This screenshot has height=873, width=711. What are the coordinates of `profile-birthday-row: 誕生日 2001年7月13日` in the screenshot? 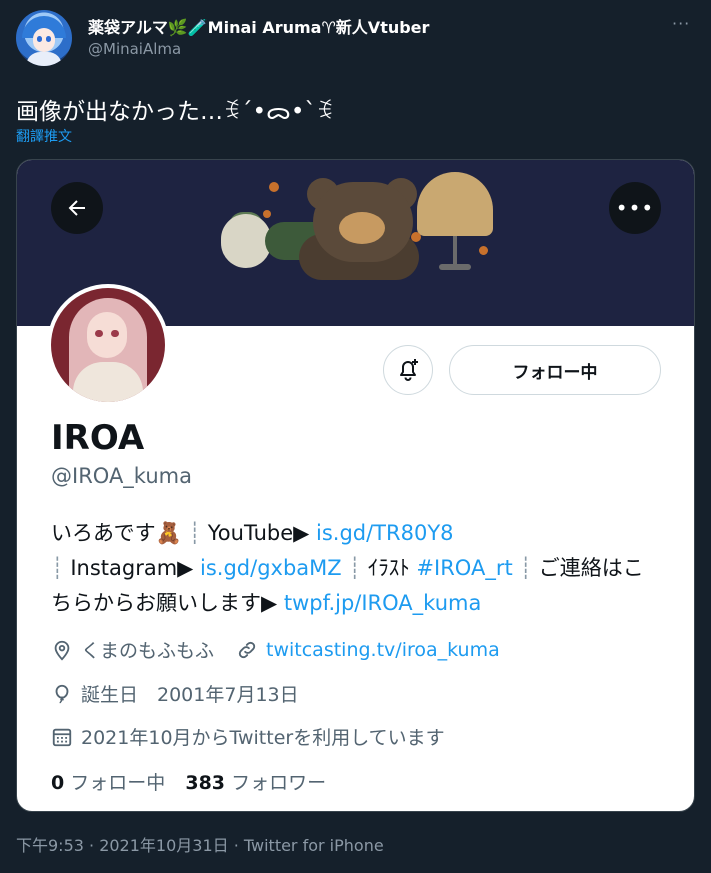 It's located at (175, 693).